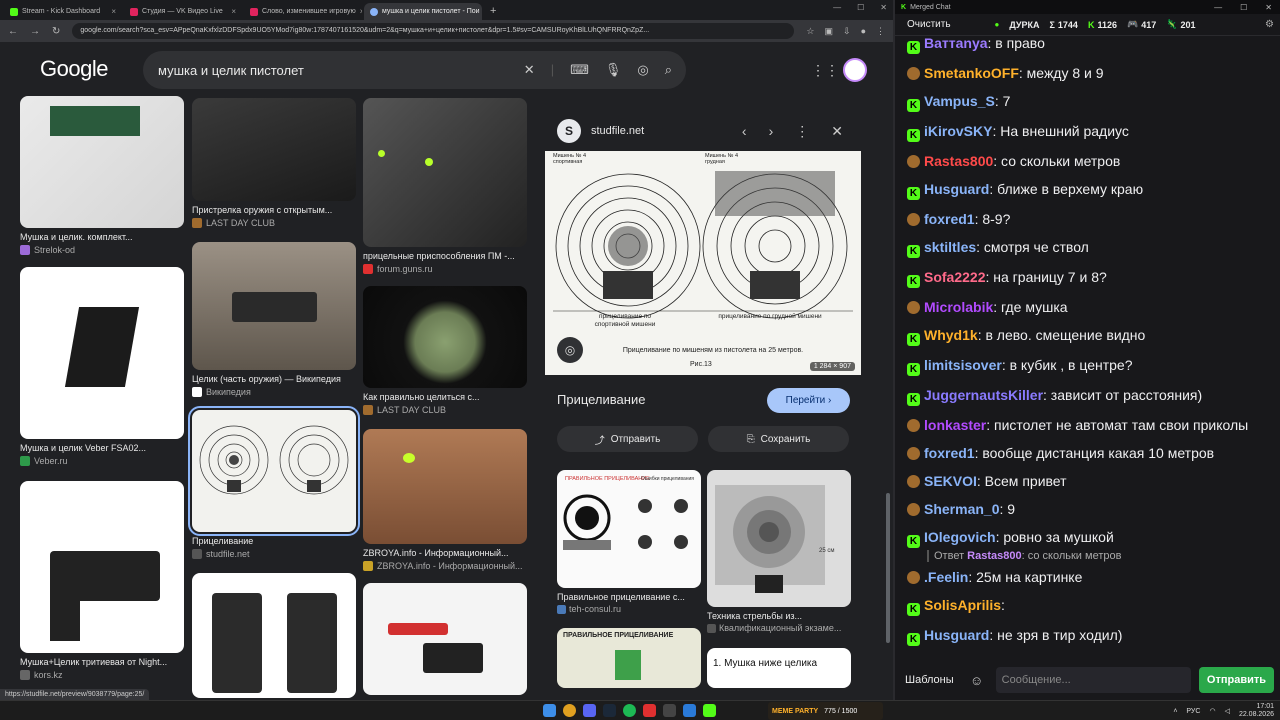 This screenshot has height=720, width=1280. What do you see at coordinates (589, 710) in the screenshot?
I see `discord-icon` at bounding box center [589, 710].